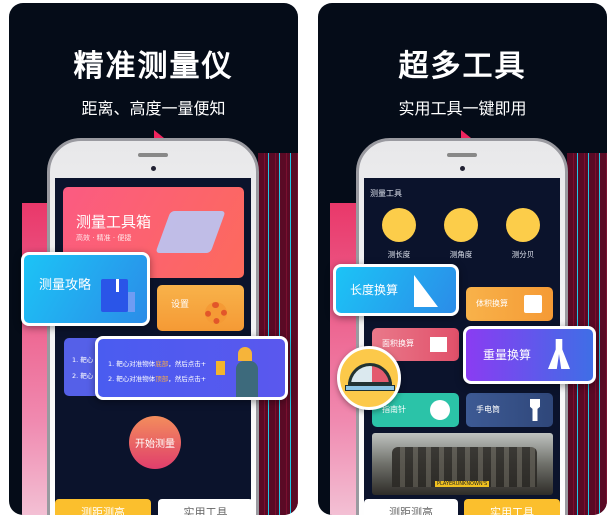  I want to click on length-conversion-card: 长度换算, so click(396, 290).